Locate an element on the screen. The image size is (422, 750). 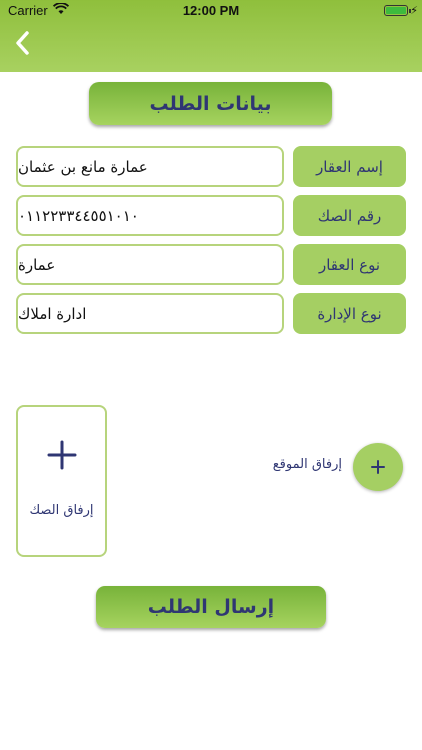
status-time: 12:00 PM is located at coordinates (211, 10).